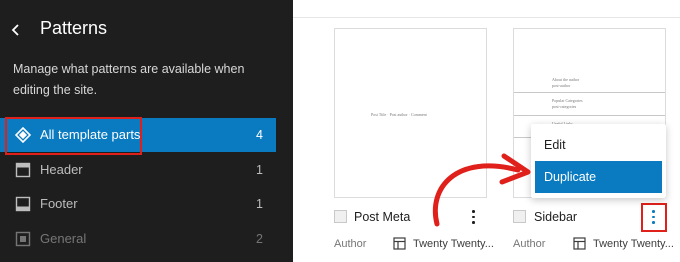  I want to click on pattern-preview-post-meta: Post Title · Post author · Comment, so click(410, 113).